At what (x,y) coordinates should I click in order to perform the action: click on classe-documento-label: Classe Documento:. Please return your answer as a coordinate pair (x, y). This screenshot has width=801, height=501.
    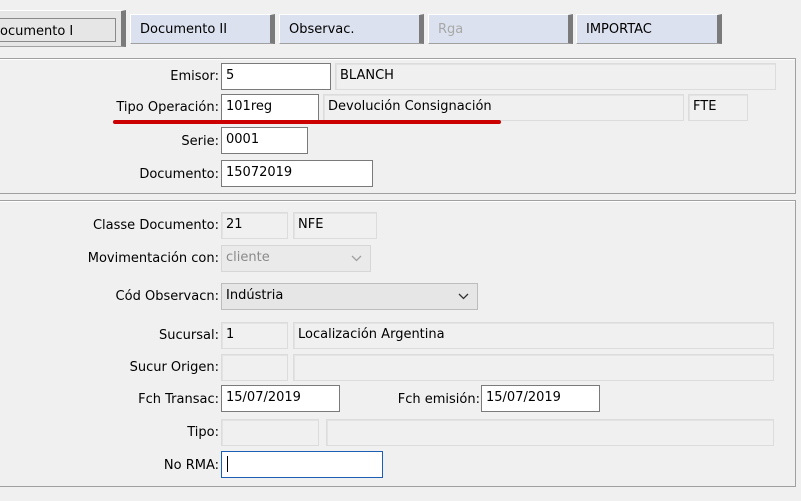
    Looking at the image, I should click on (155, 225).